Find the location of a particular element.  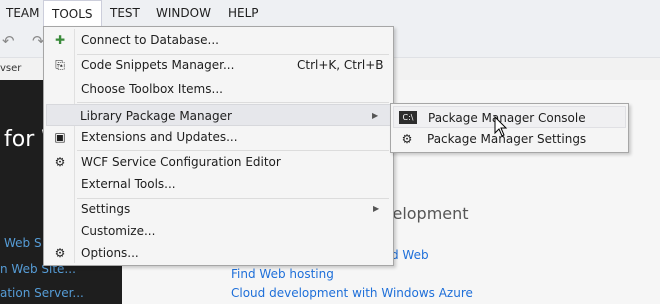

menu-team: TEAM is located at coordinates (23, 13).